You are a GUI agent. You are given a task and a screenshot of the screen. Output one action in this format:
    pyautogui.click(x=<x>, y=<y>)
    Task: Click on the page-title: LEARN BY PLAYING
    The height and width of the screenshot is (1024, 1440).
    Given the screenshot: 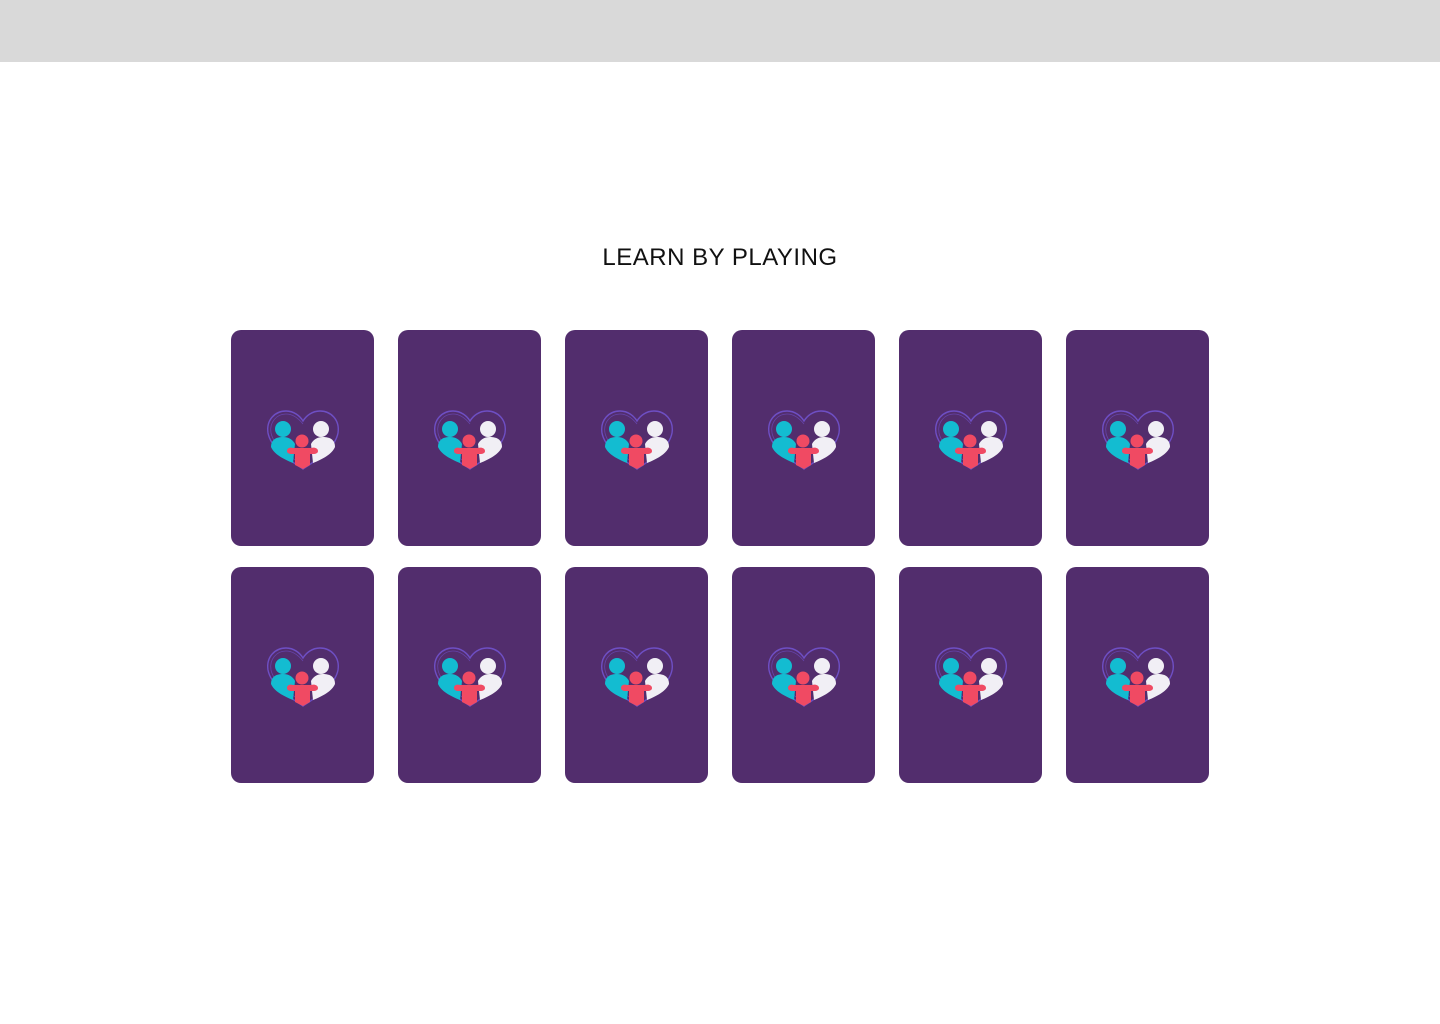 What is the action you would take?
    pyautogui.click(x=720, y=257)
    